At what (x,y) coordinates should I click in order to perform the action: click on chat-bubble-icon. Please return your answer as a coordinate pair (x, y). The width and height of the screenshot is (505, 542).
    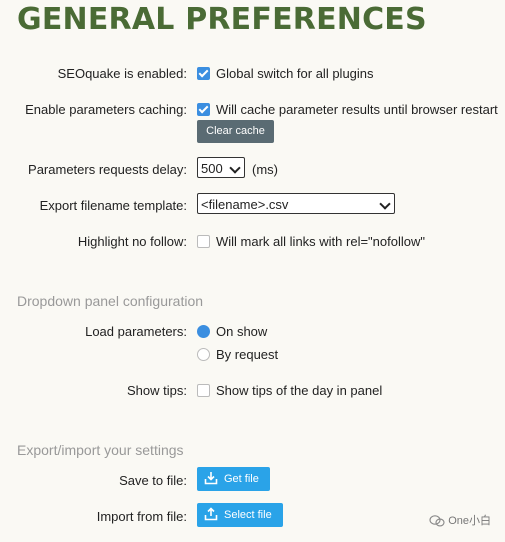
    Looking at the image, I should click on (437, 521).